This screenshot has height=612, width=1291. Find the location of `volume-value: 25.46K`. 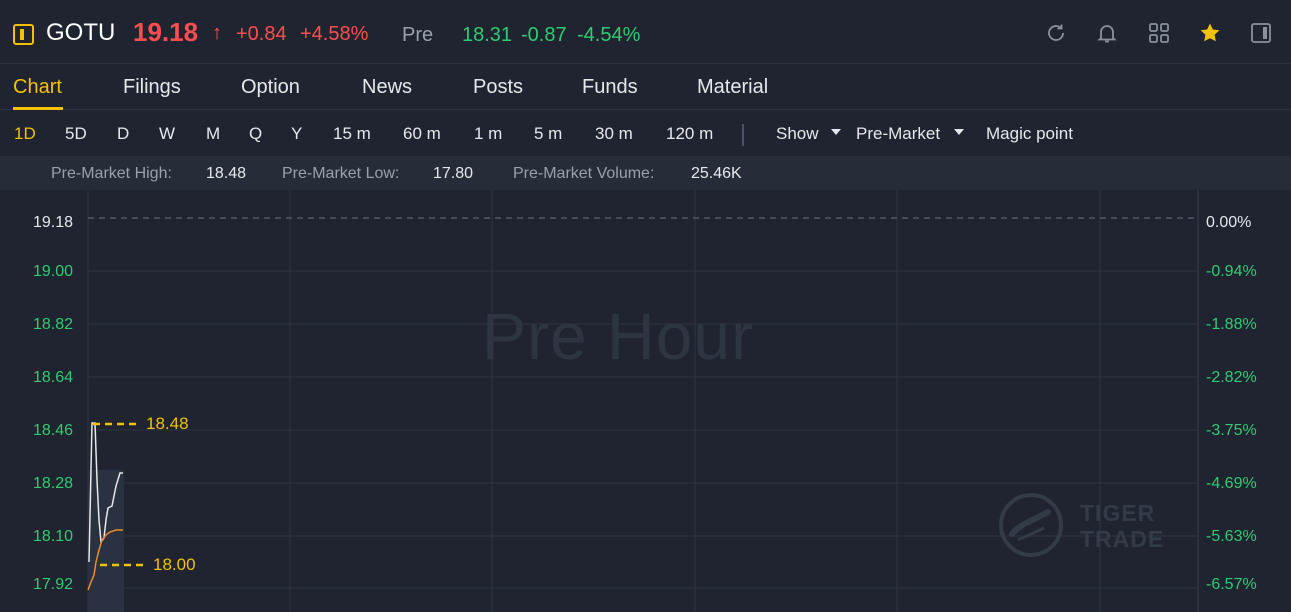

volume-value: 25.46K is located at coordinates (716, 173).